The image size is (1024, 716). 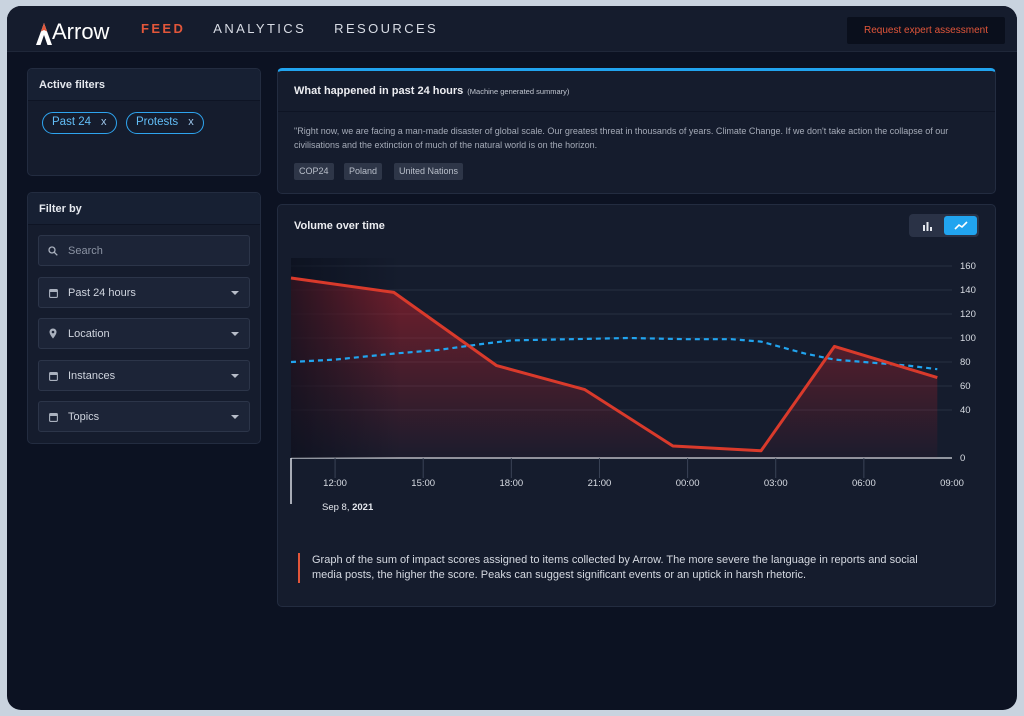 I want to click on bar-chart-view-button, so click(x=927, y=225).